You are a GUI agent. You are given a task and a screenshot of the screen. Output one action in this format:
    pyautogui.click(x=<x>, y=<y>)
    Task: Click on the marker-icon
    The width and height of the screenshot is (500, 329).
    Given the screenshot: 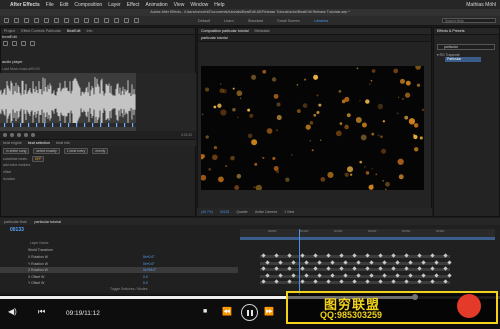 What is the action you would take?
    pyautogui.click(x=14, y=43)
    